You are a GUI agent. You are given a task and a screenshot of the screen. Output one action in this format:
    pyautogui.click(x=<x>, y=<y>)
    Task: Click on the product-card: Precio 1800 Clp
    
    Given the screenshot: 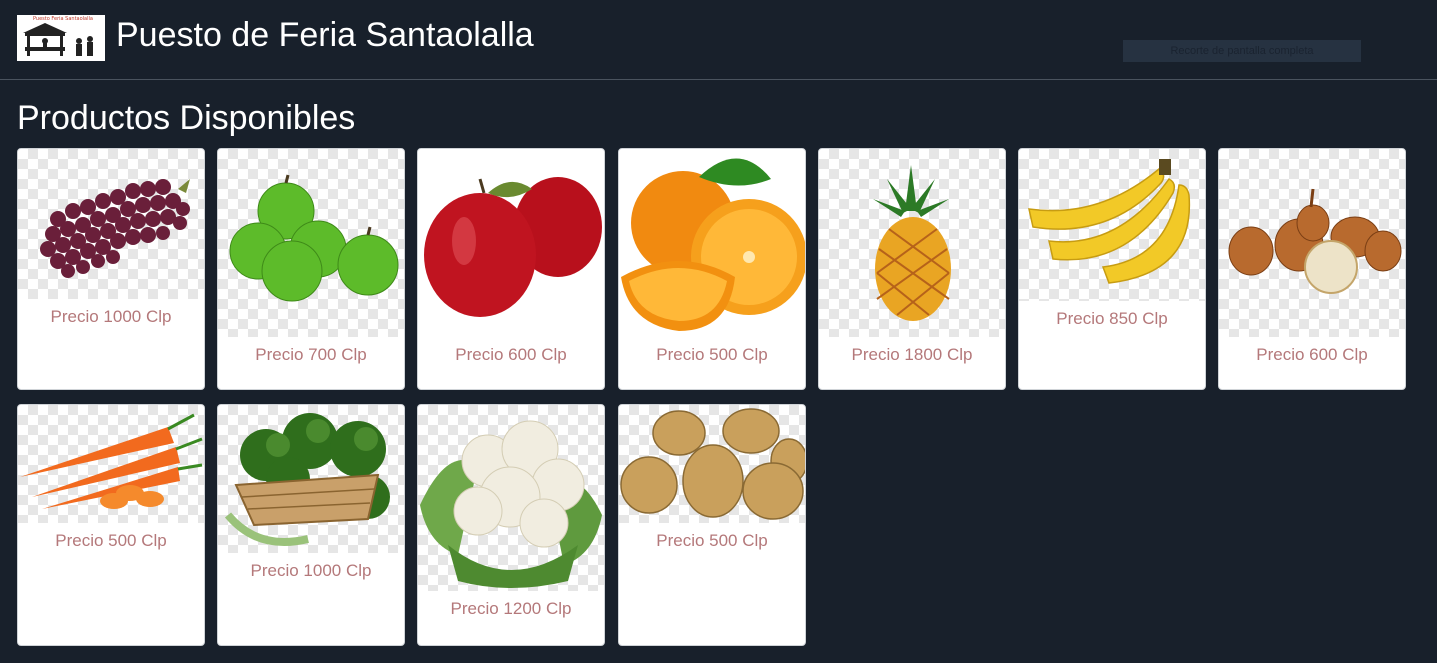 What is the action you would take?
    pyautogui.click(x=912, y=269)
    